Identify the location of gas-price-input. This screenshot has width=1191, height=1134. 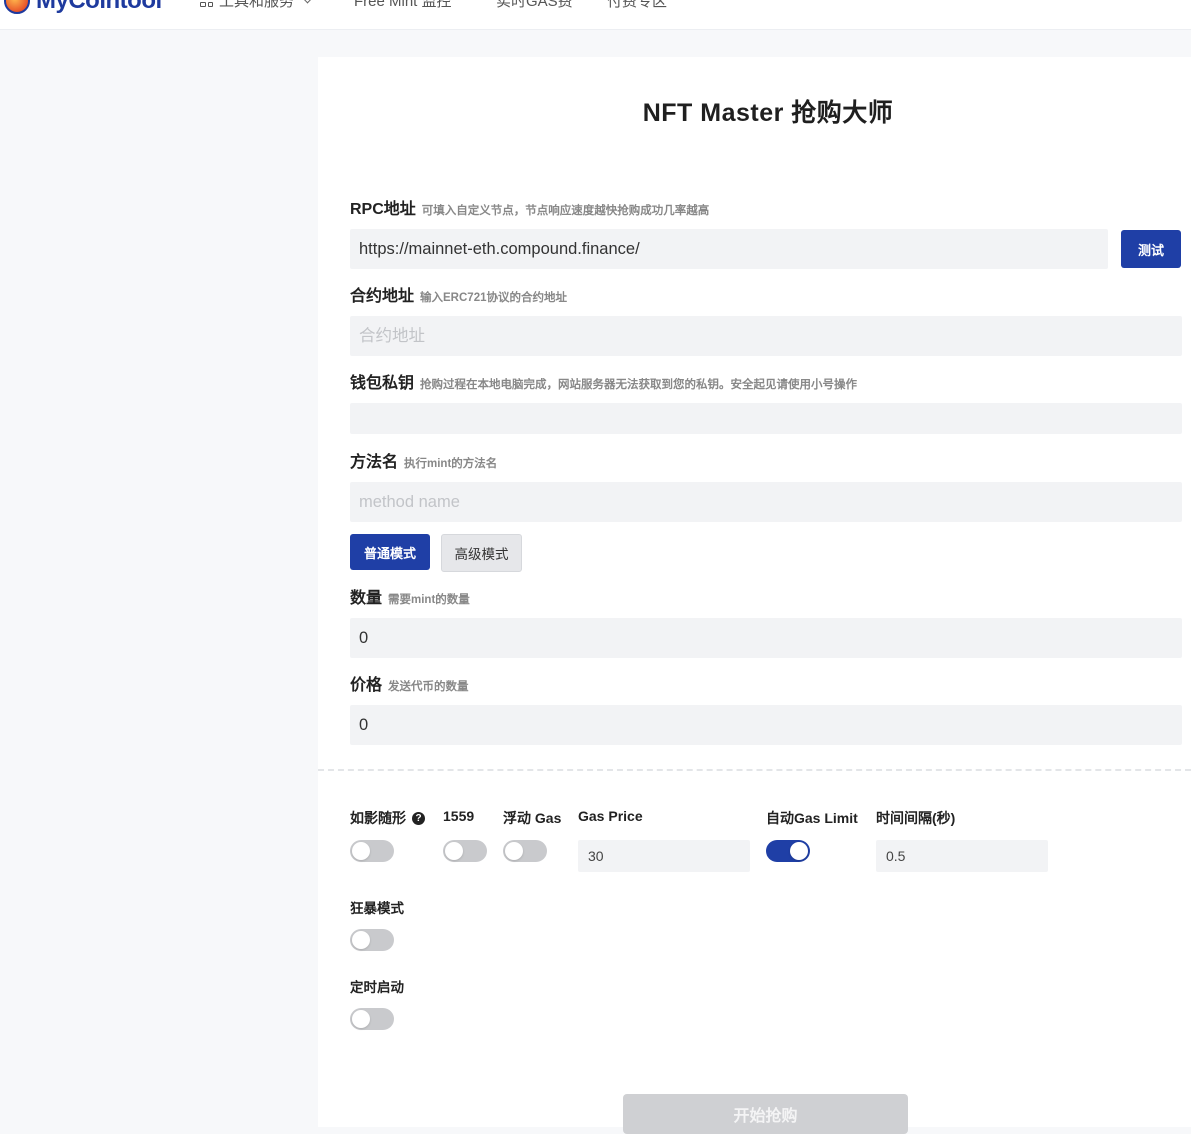
(664, 856).